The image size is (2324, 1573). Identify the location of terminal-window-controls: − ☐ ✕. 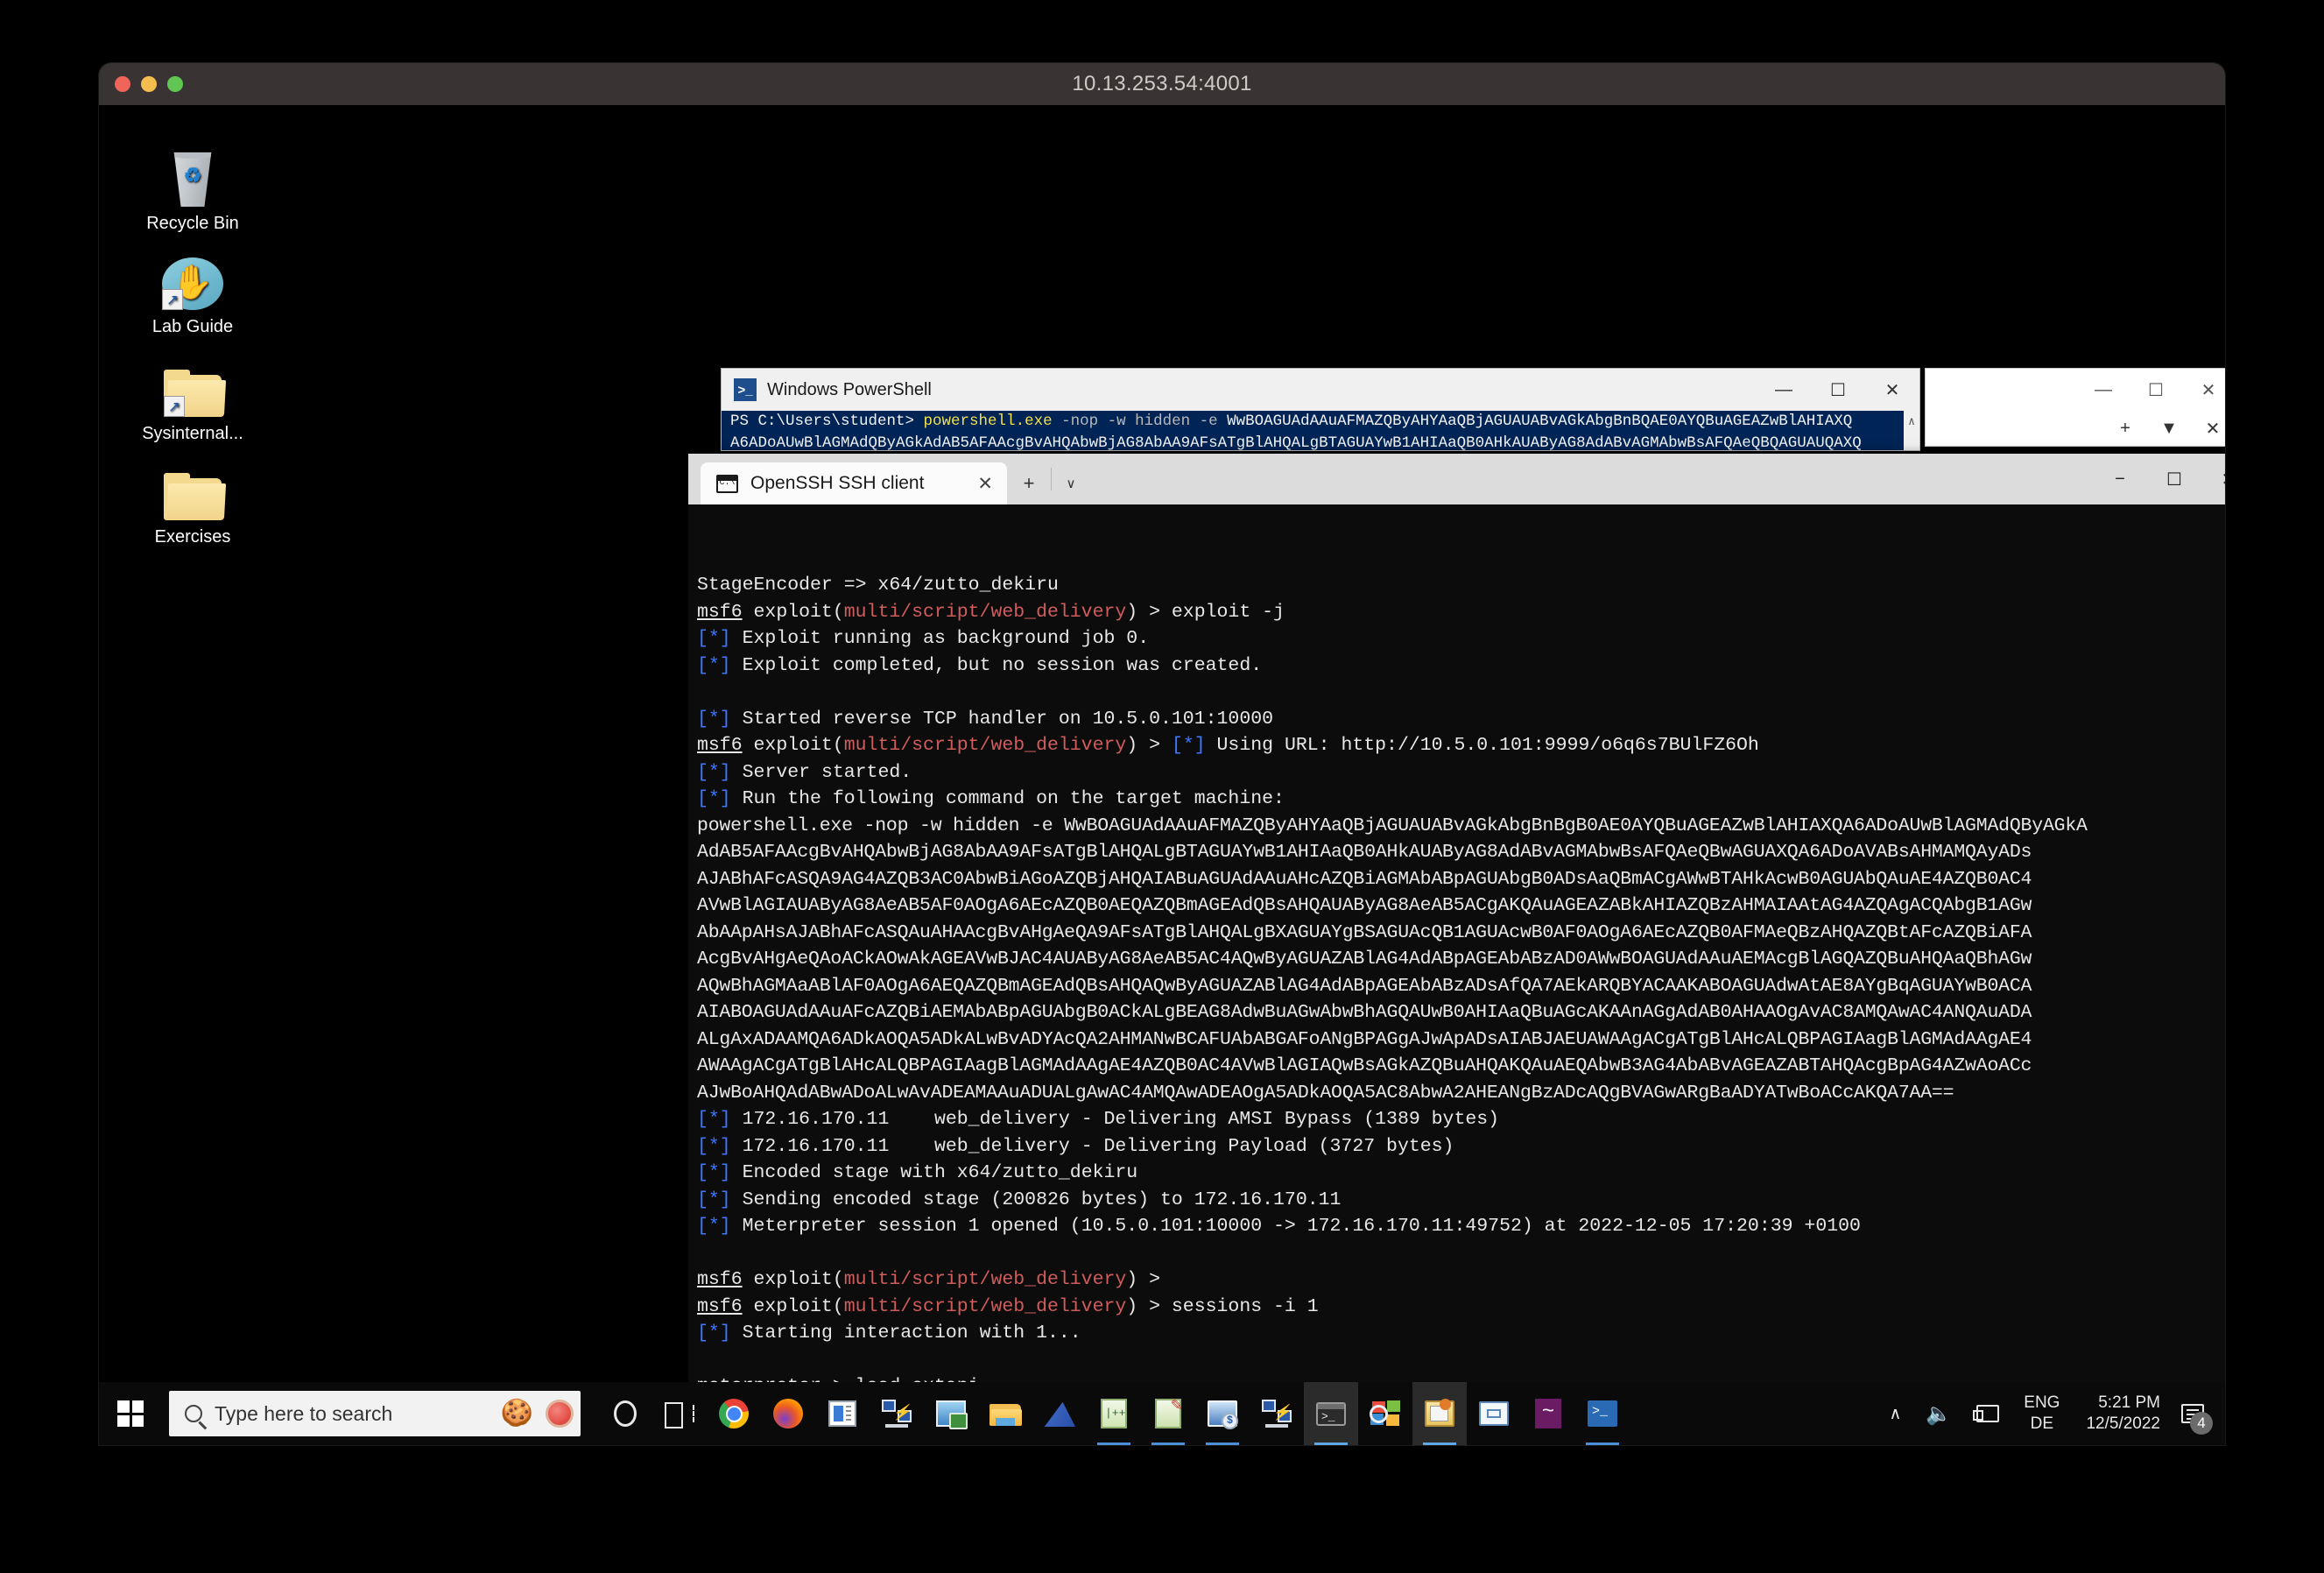
(2159, 479).